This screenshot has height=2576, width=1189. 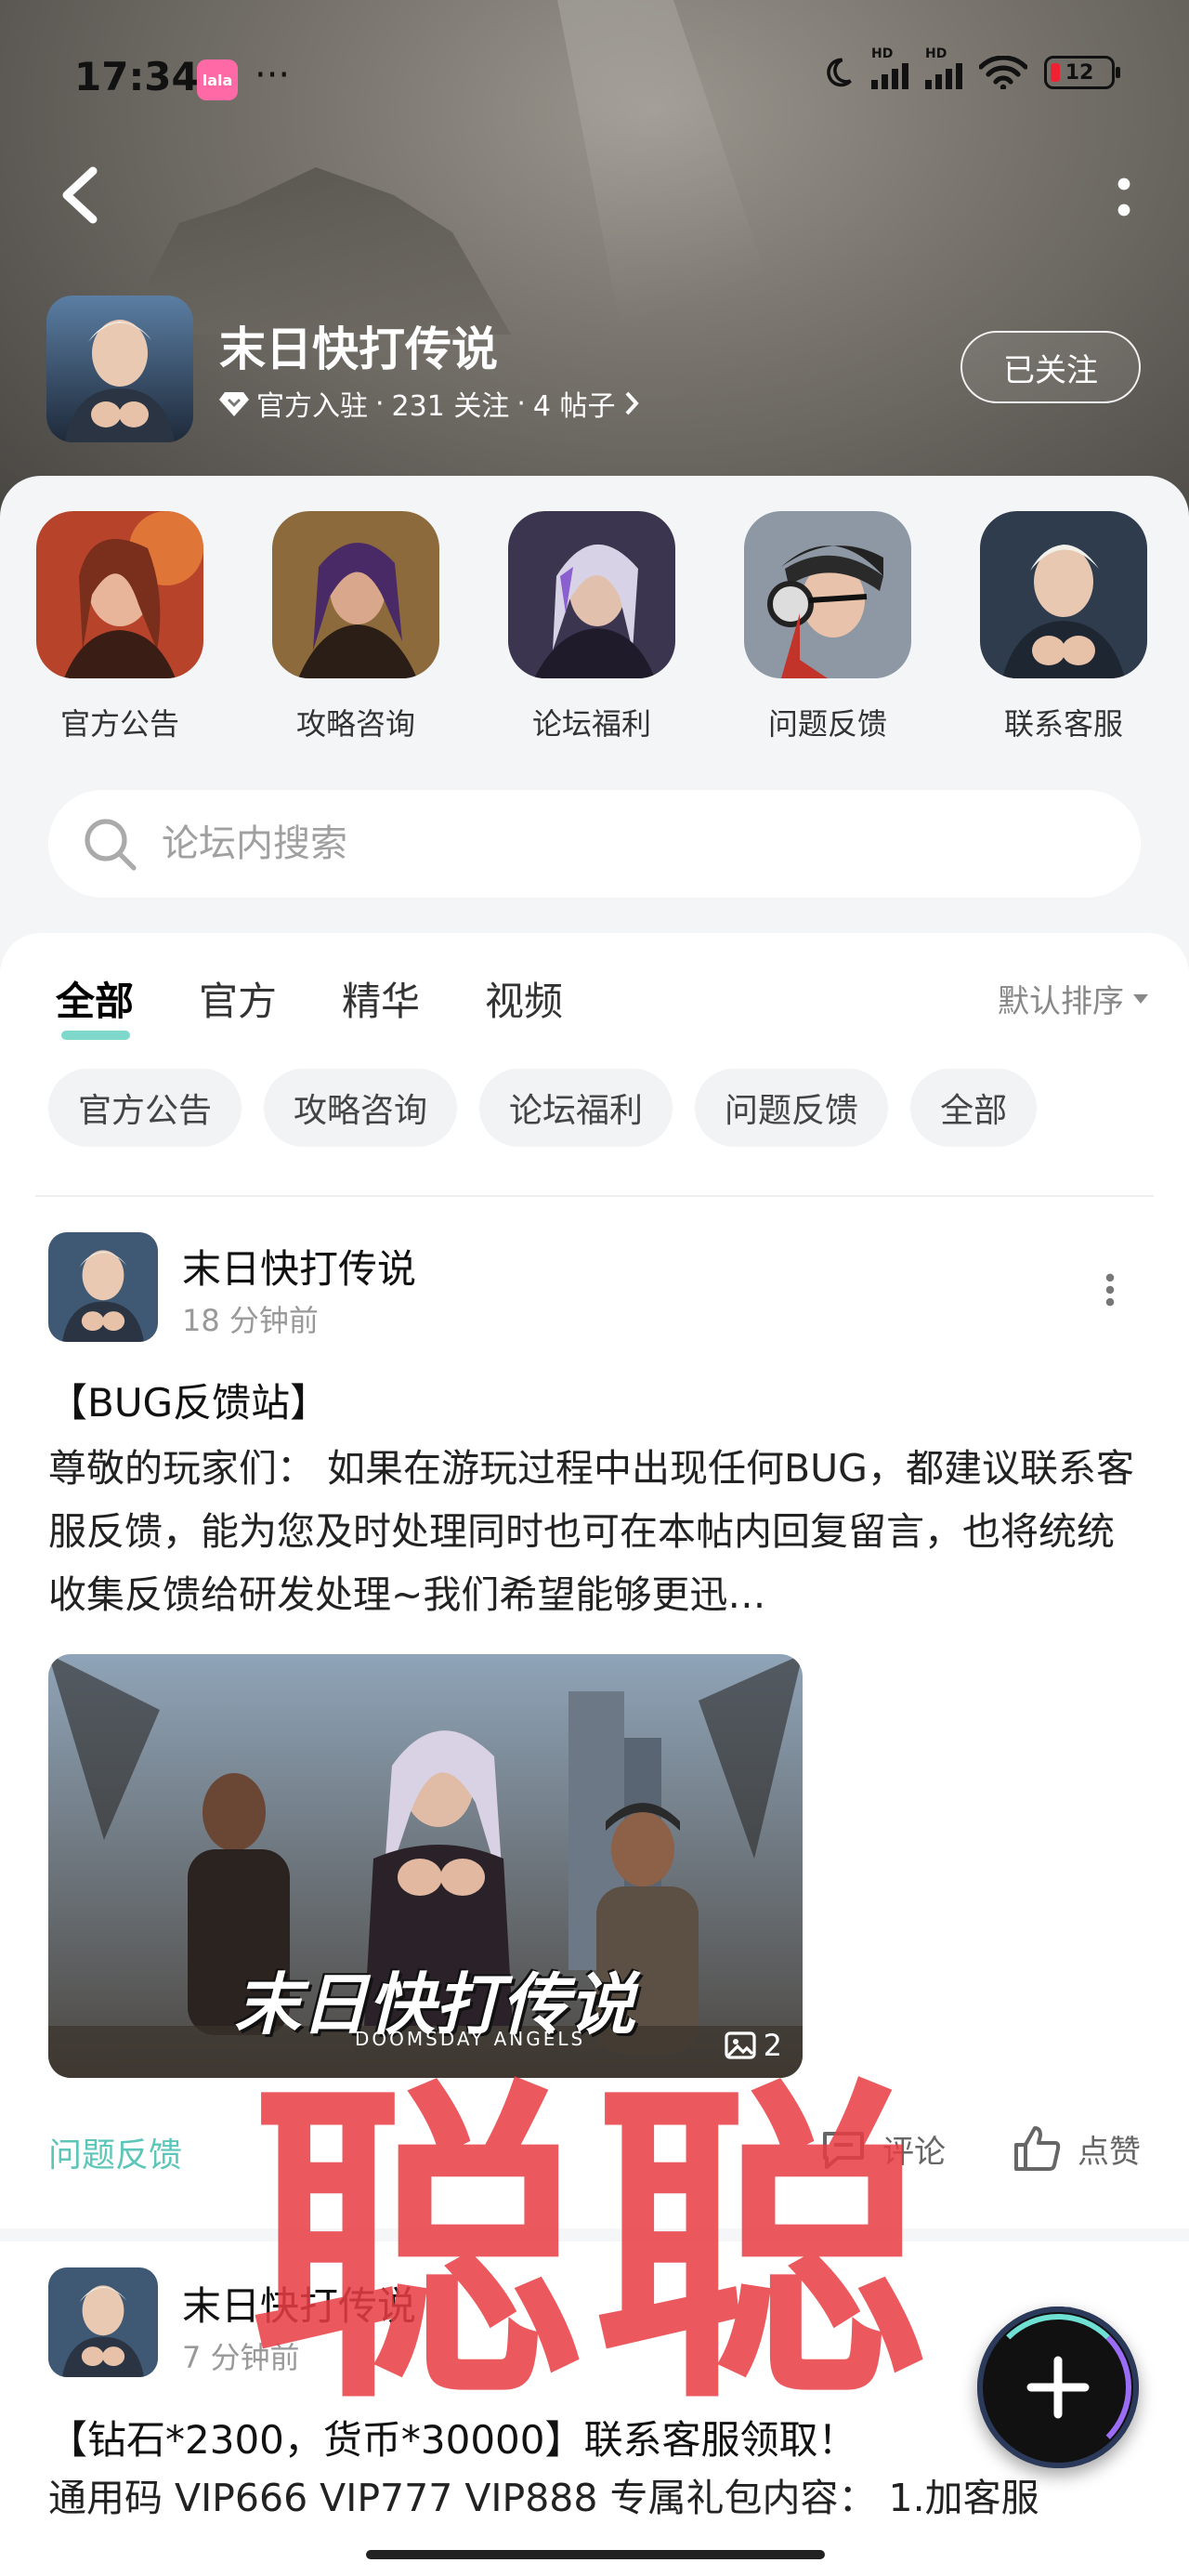 I want to click on search-input, so click(x=580, y=843).